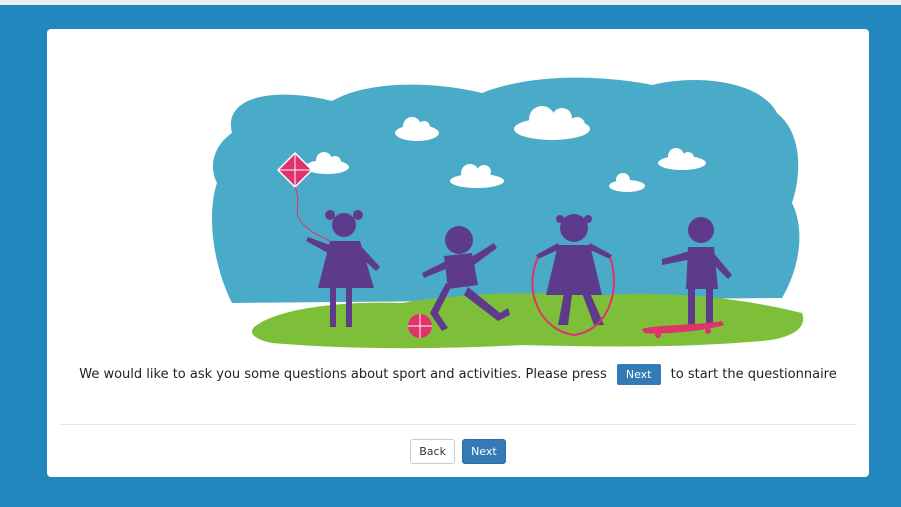 This screenshot has width=901, height=507. I want to click on footer-dots: . ., so click(63, 494).